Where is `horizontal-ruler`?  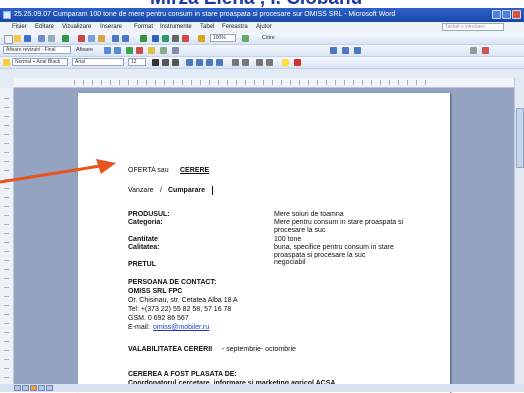 horizontal-ruler is located at coordinates (266, 83).